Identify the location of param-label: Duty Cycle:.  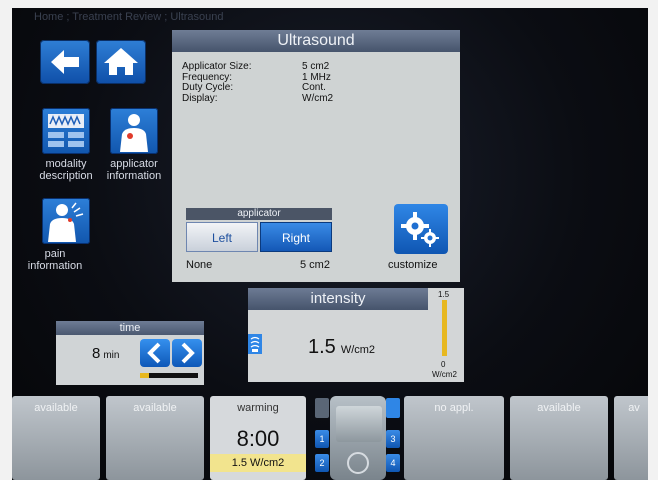
(208, 87).